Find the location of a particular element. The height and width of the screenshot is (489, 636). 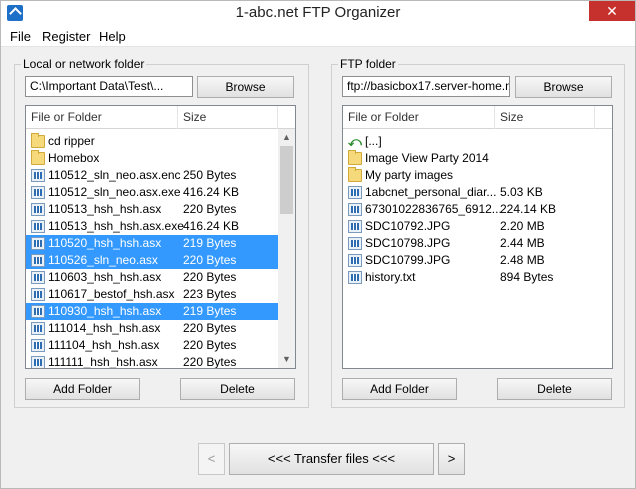

list-item: SDC10798.JPG 2.44 MB is located at coordinates (477, 243).